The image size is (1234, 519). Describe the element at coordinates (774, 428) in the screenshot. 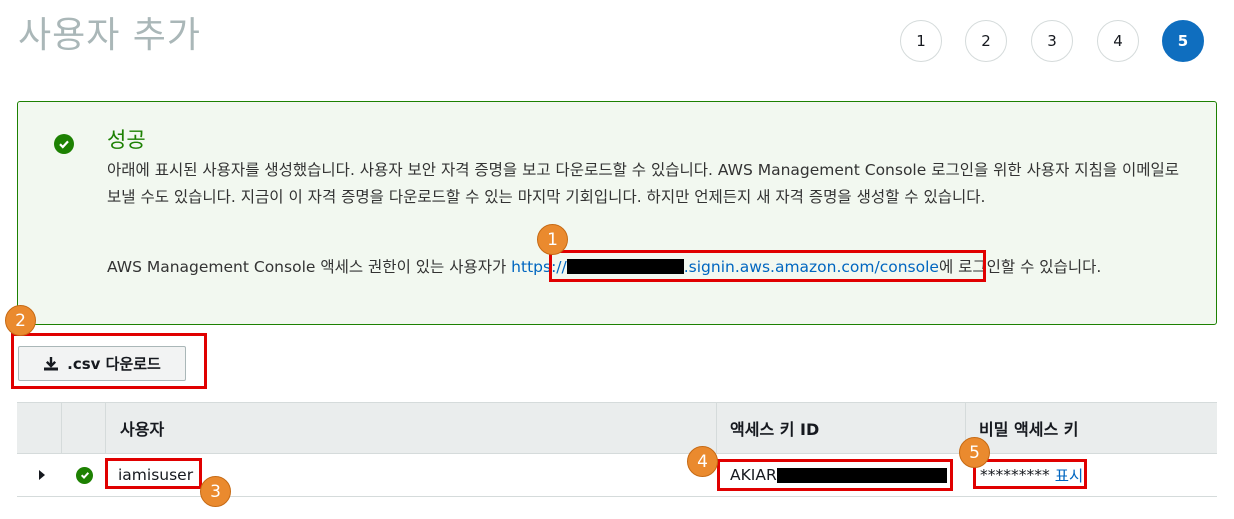

I see `column-header-access-key-id: 액세스 키 ID` at that location.